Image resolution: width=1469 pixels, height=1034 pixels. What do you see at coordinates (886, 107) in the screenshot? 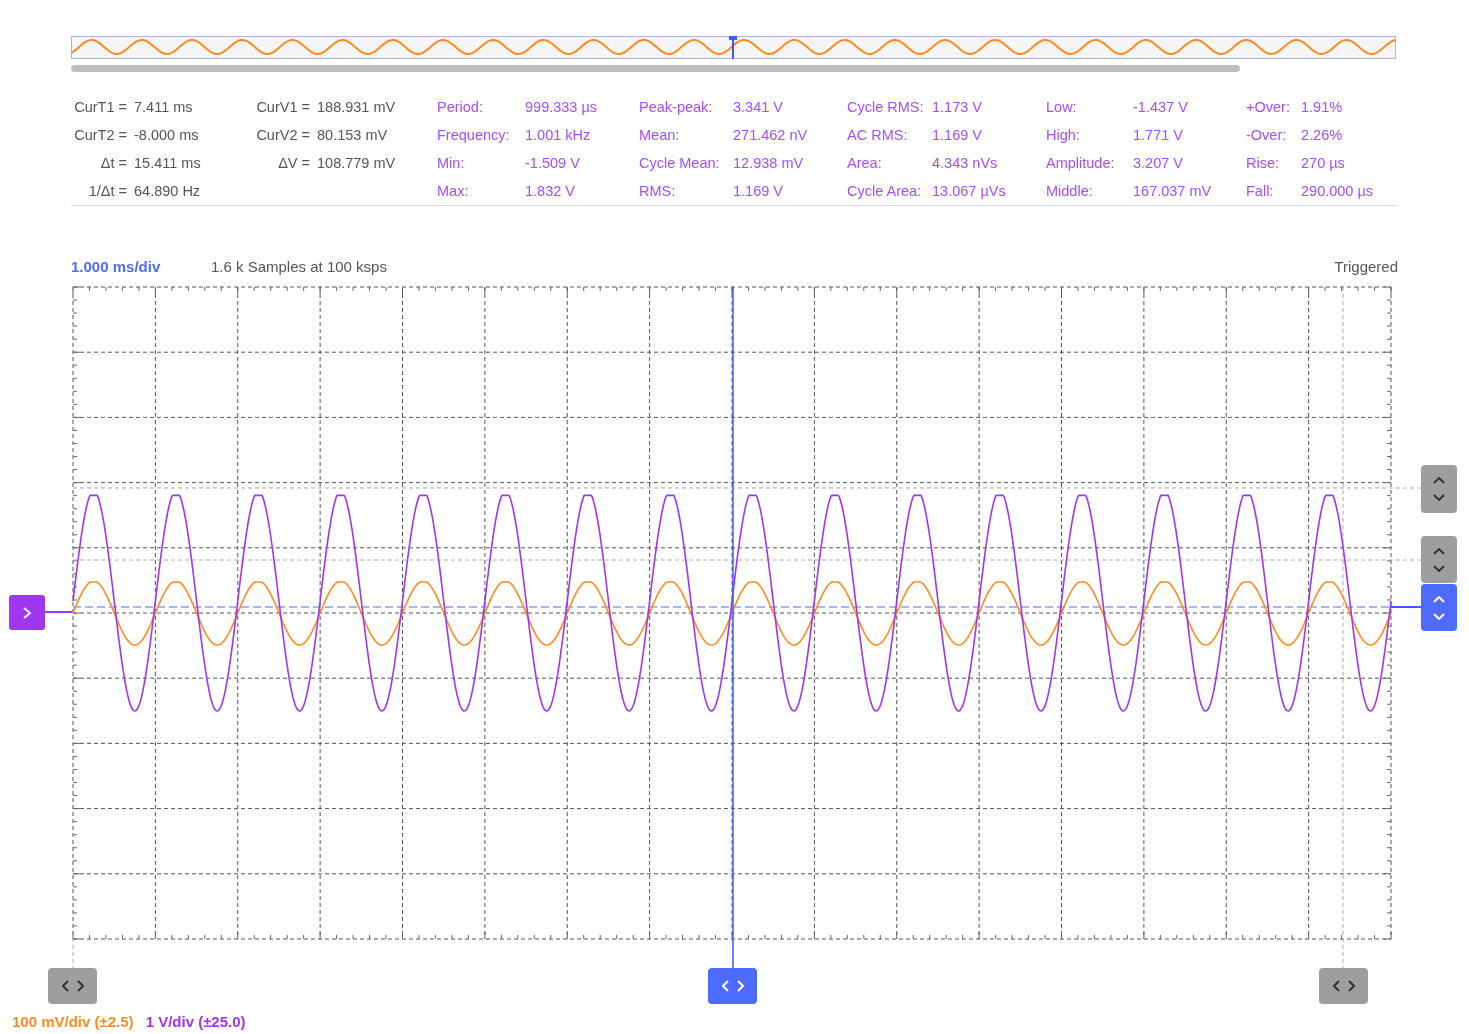
I see `measurement-label: Cycle RMS:` at bounding box center [886, 107].